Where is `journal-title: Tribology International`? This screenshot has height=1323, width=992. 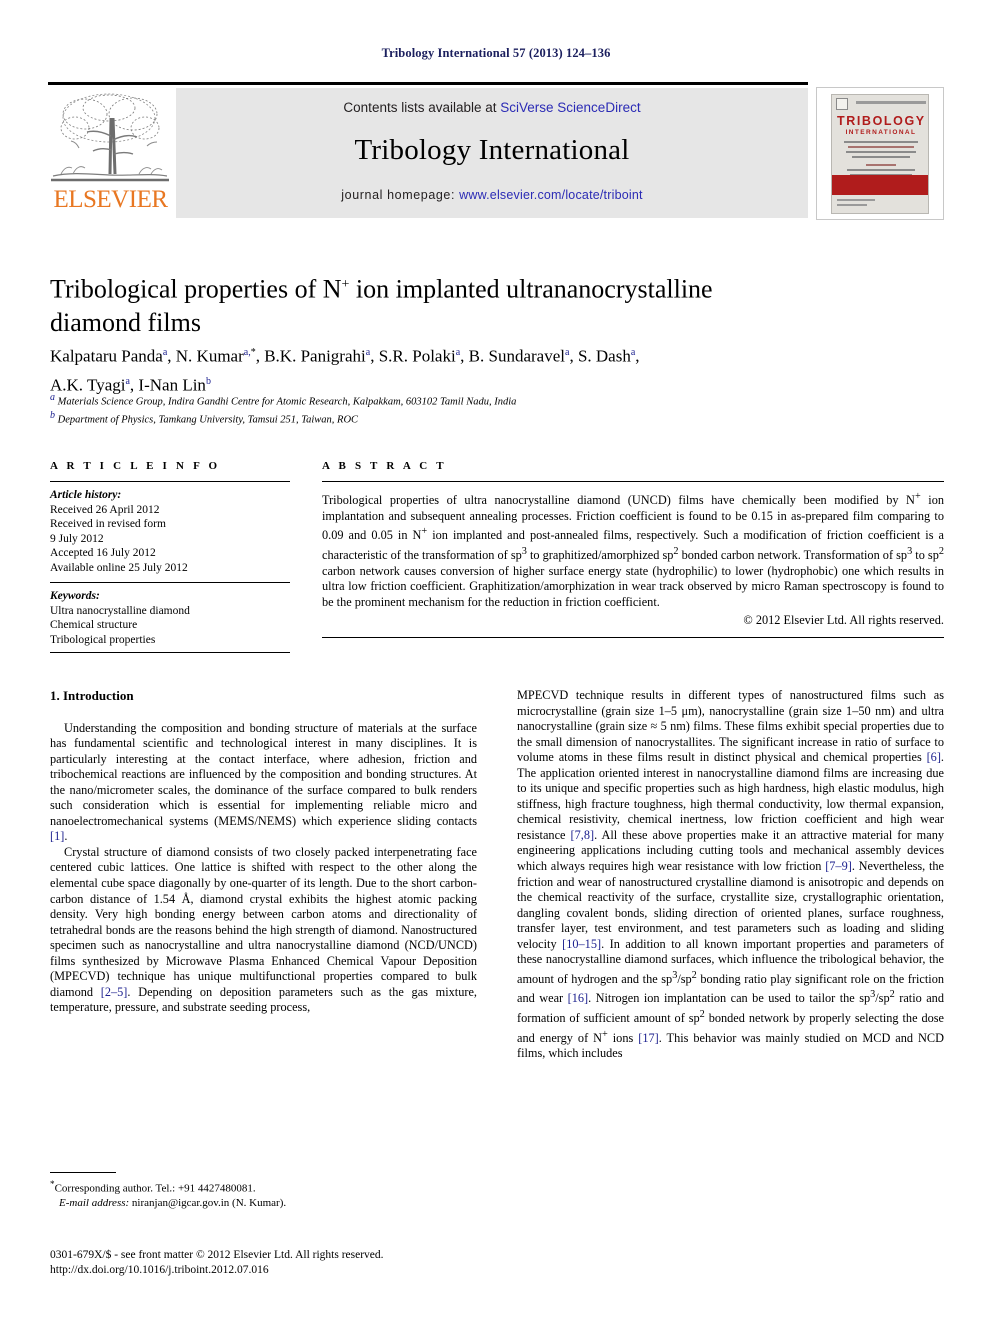
journal-title: Tribology International is located at coordinates (492, 150).